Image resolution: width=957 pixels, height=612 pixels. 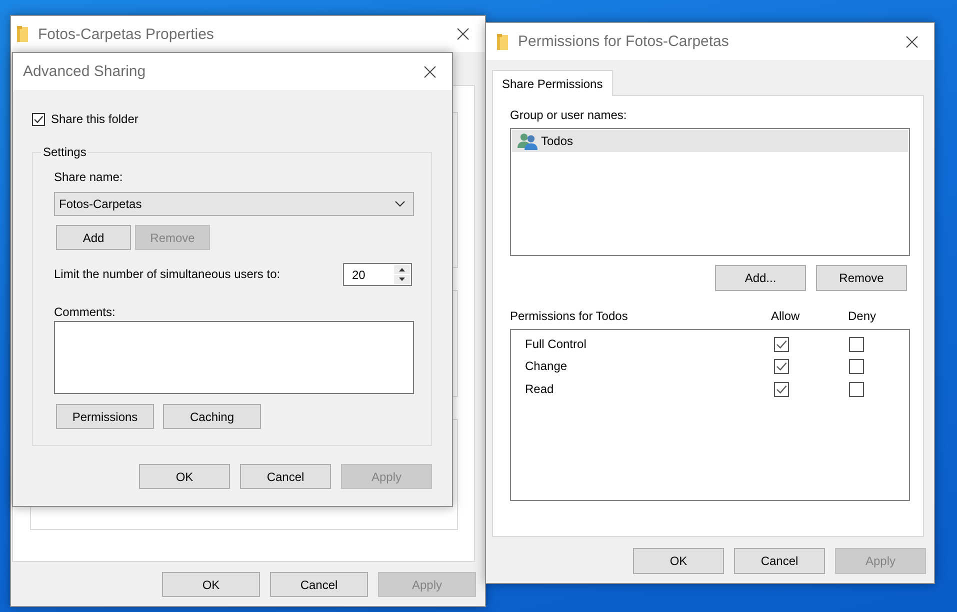 What do you see at coordinates (212, 416) in the screenshot?
I see `caching-button: Caching` at bounding box center [212, 416].